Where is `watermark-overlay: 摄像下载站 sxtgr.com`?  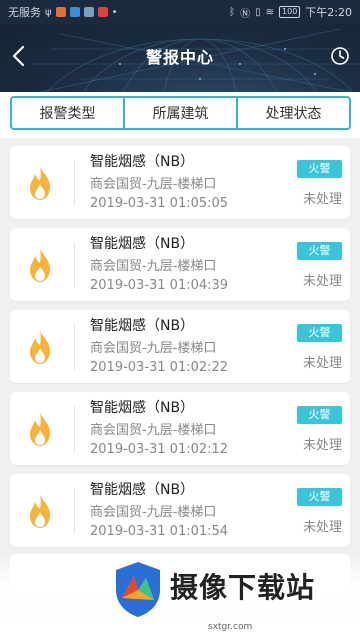 watermark-overlay: 摄像下载站 sxtgr.com is located at coordinates (180, 597).